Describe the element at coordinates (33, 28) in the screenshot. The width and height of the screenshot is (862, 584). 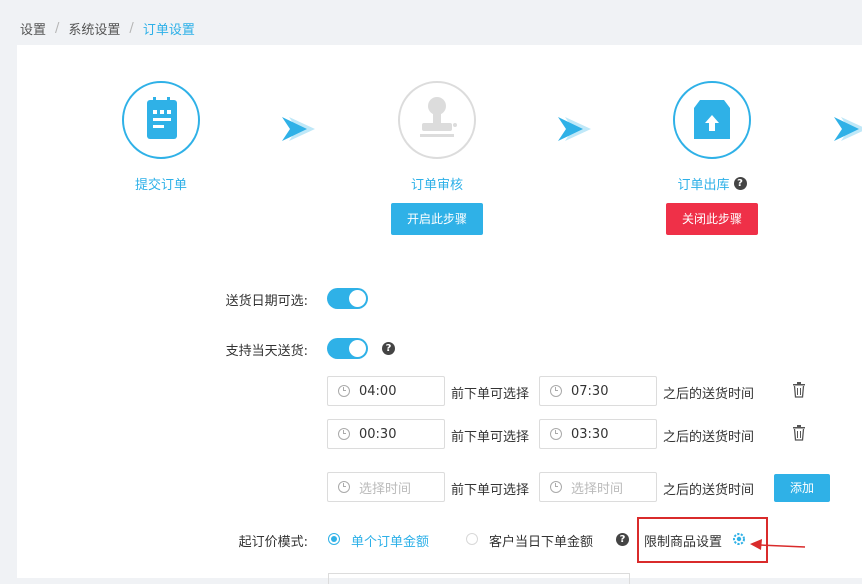
I see `breadcrumb-settings: 设置` at that location.